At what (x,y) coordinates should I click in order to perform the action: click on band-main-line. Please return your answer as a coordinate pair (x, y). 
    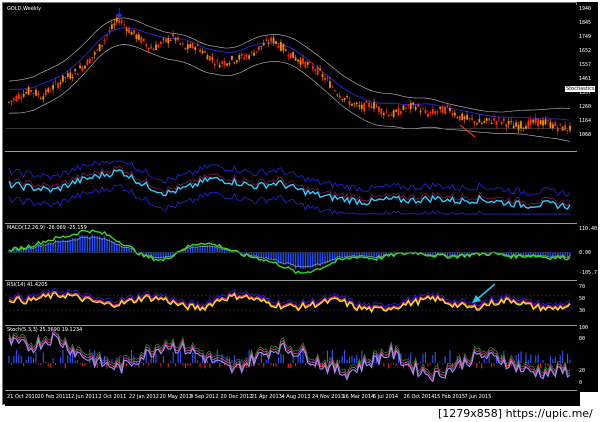
    Looking at the image, I should click on (289, 190).